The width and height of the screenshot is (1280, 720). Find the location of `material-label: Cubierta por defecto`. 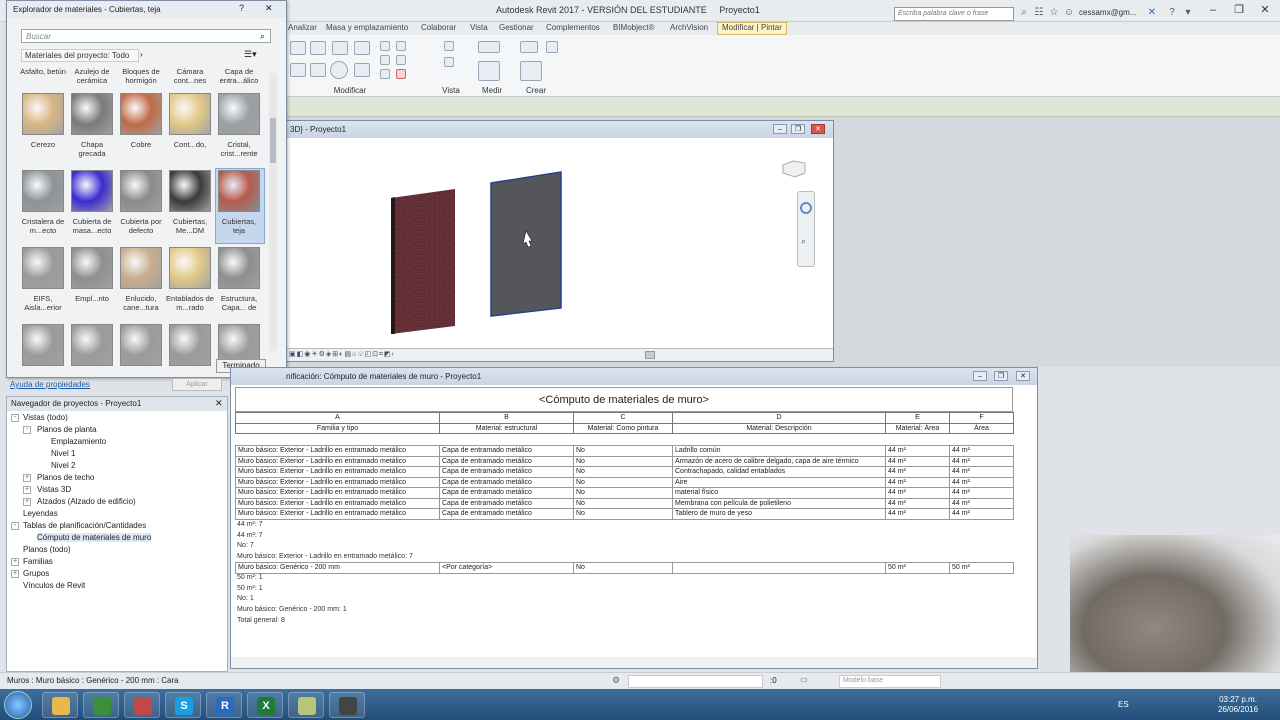

material-label: Cubierta por defecto is located at coordinates (141, 226).